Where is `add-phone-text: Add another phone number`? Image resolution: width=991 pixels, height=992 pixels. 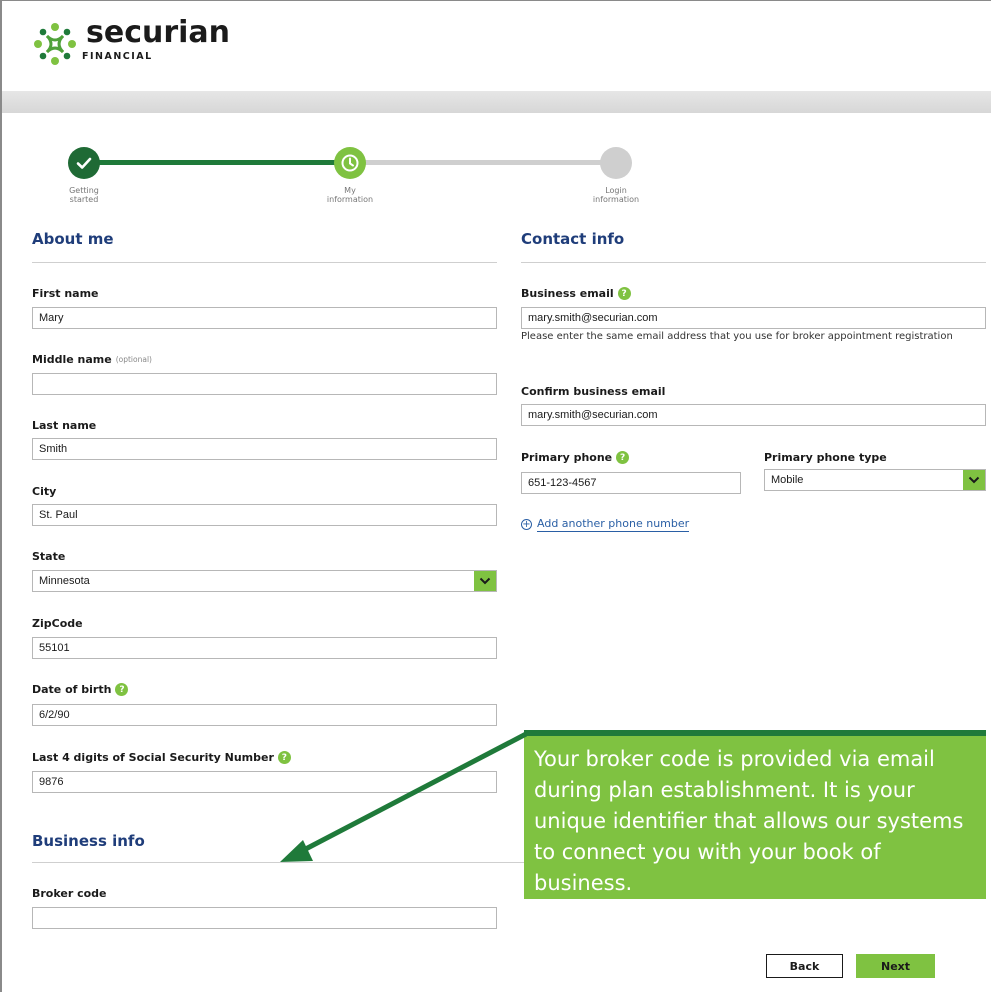
add-phone-text: Add another phone number is located at coordinates (613, 524).